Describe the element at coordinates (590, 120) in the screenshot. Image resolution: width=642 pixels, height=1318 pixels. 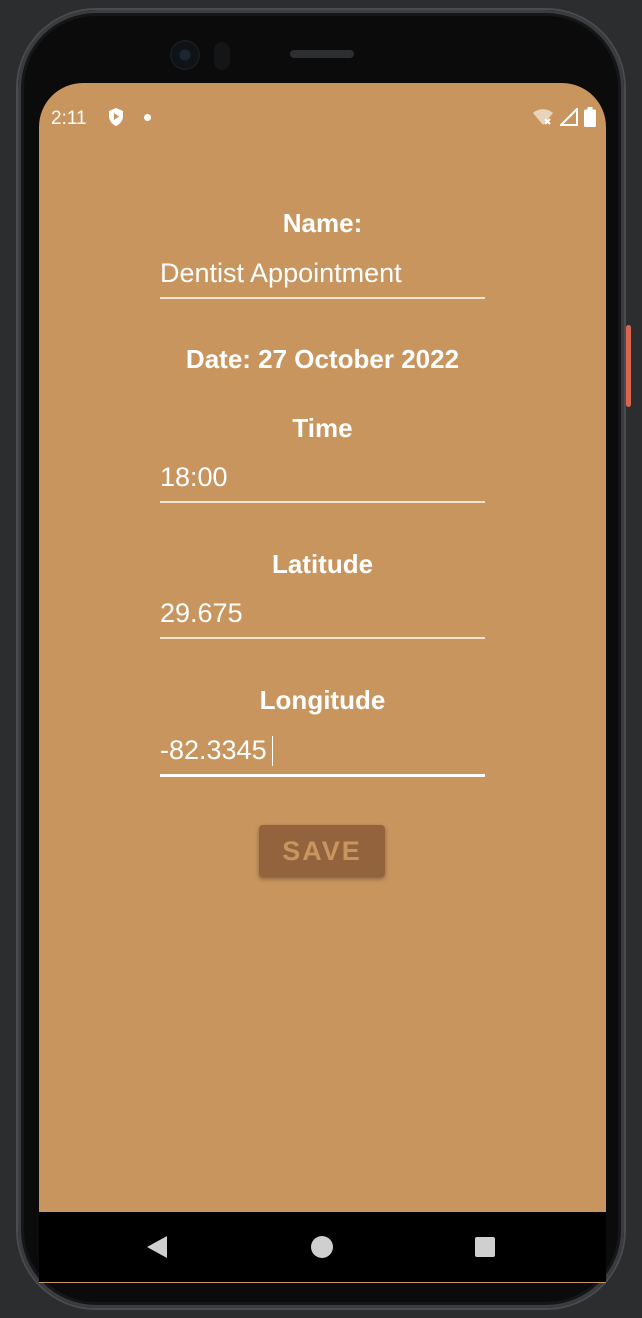
I see `battery-icon` at that location.